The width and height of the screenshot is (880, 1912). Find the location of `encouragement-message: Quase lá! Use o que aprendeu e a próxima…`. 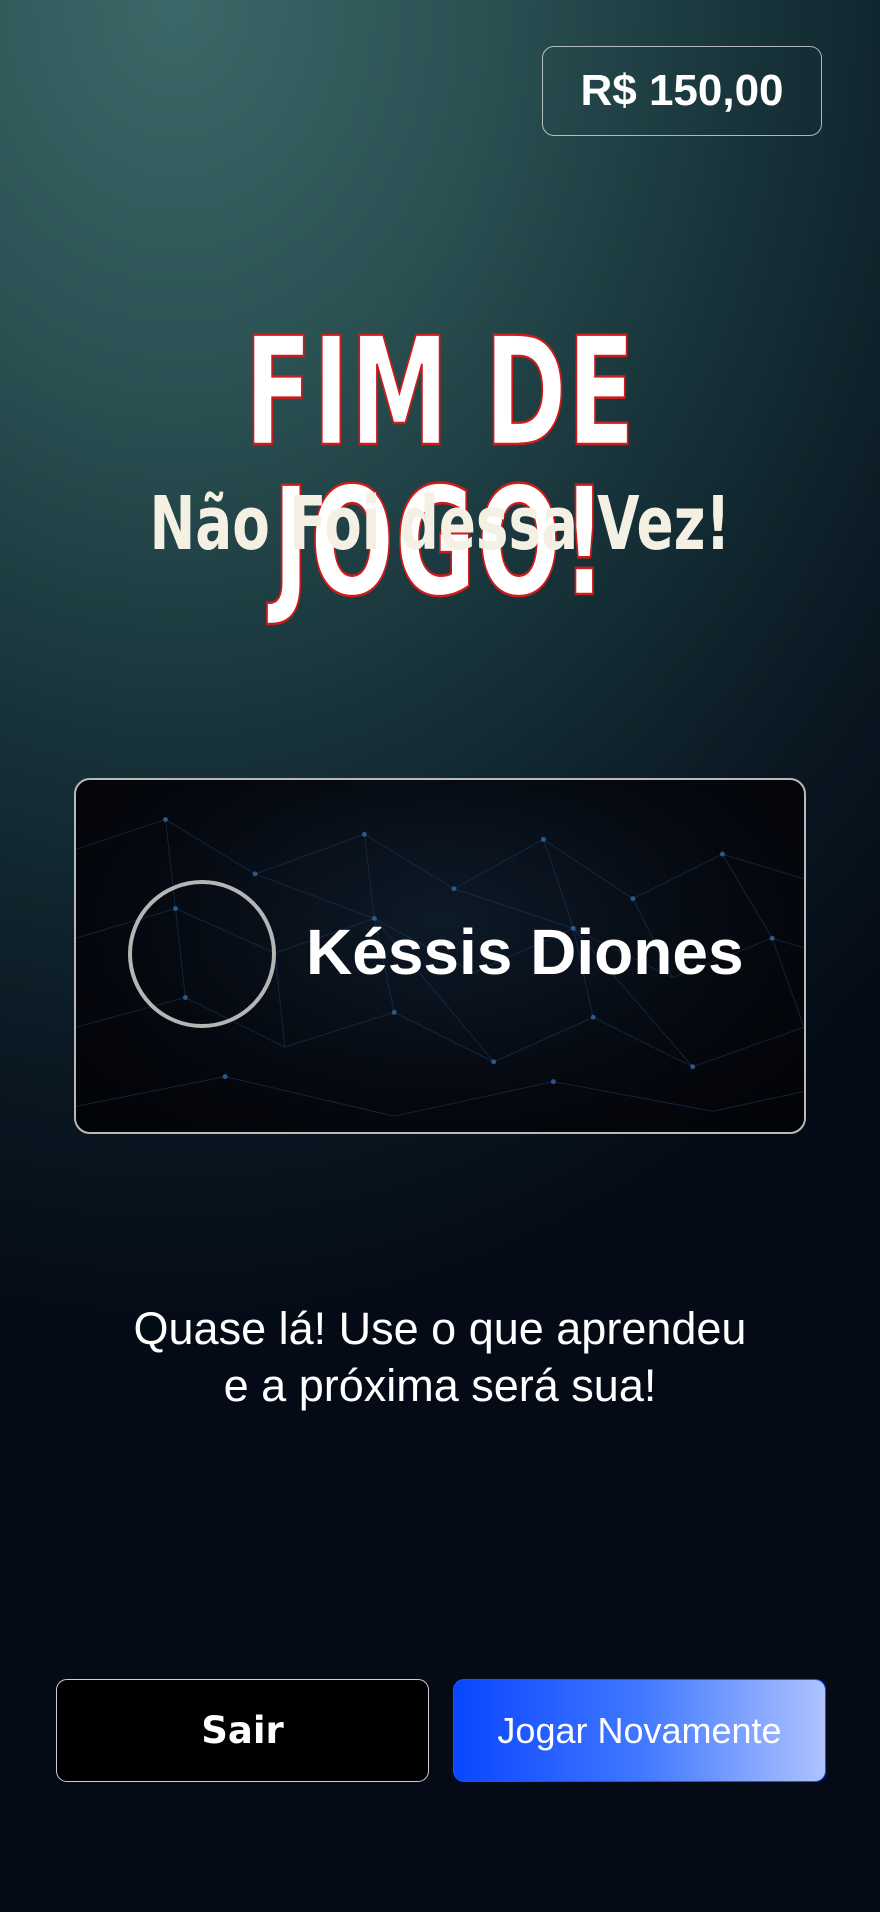

encouragement-message: Quase lá! Use o que aprendeu e a próxima… is located at coordinates (440, 1357).